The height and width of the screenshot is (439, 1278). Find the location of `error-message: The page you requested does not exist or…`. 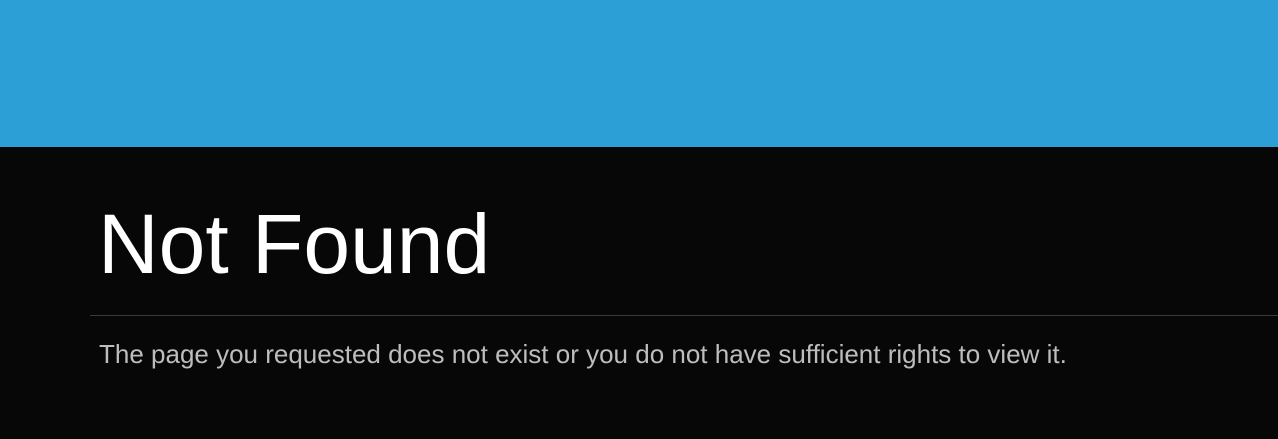

error-message: The page you requested does not exist or… is located at coordinates (583, 354).